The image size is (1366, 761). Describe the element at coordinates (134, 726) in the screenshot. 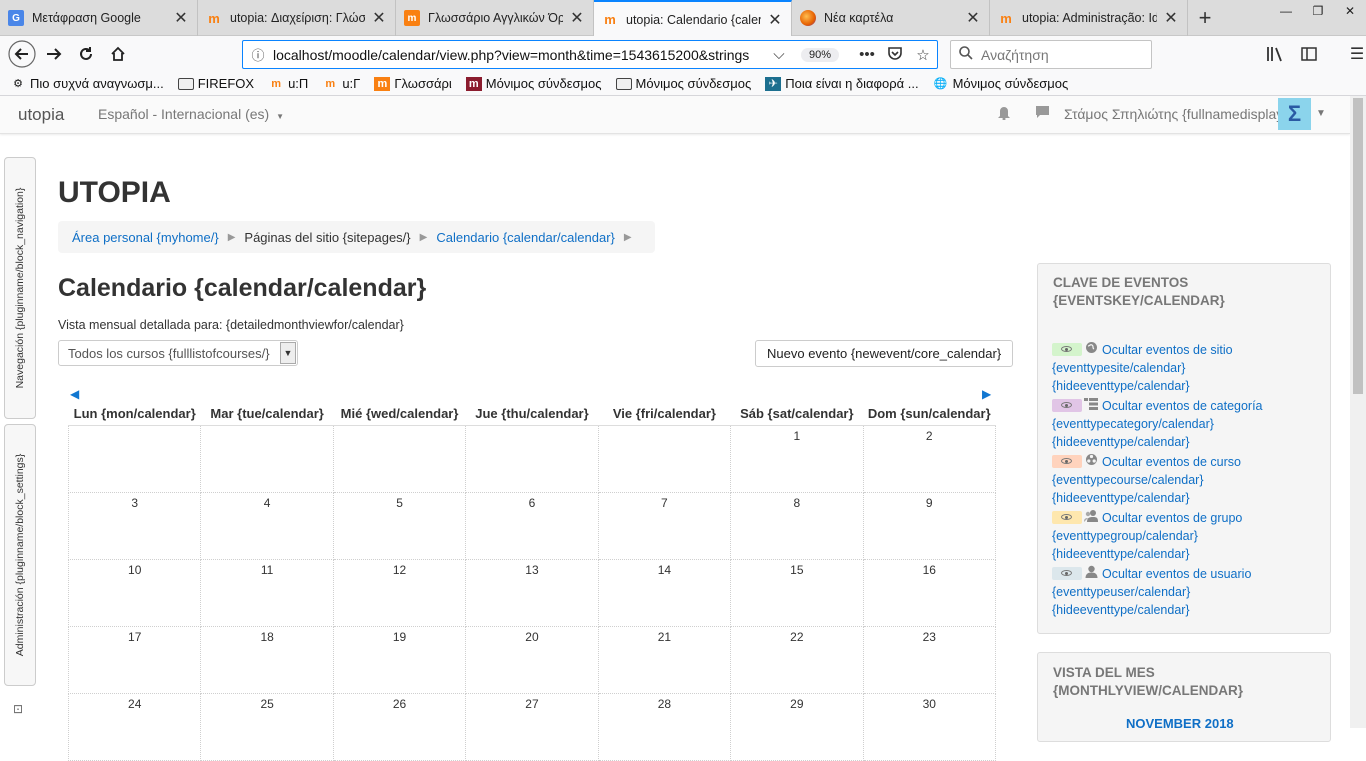

I see `calendar-day-cell: 24` at that location.